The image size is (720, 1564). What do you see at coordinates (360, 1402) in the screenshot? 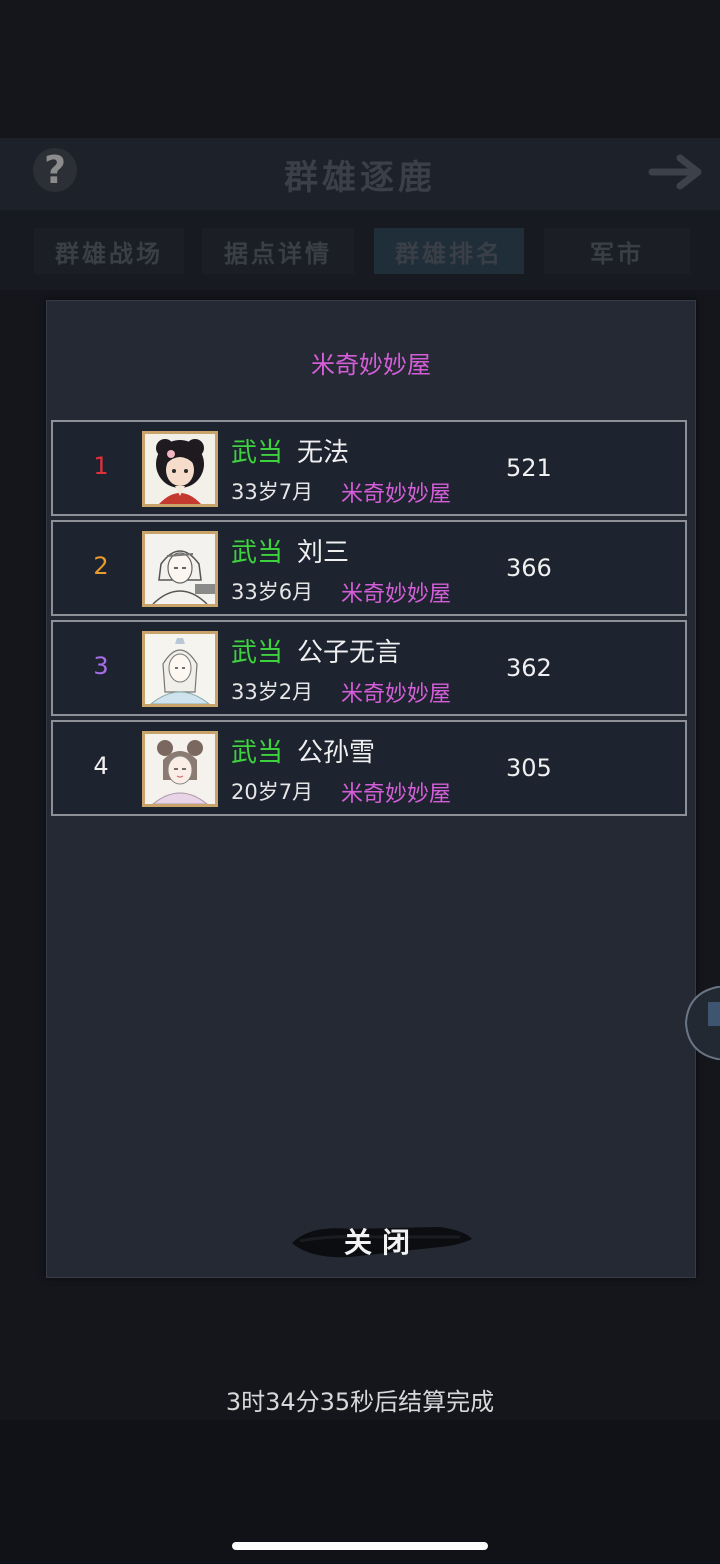
I see `settlement-countdown: 3时34分35秒后结算完成` at bounding box center [360, 1402].